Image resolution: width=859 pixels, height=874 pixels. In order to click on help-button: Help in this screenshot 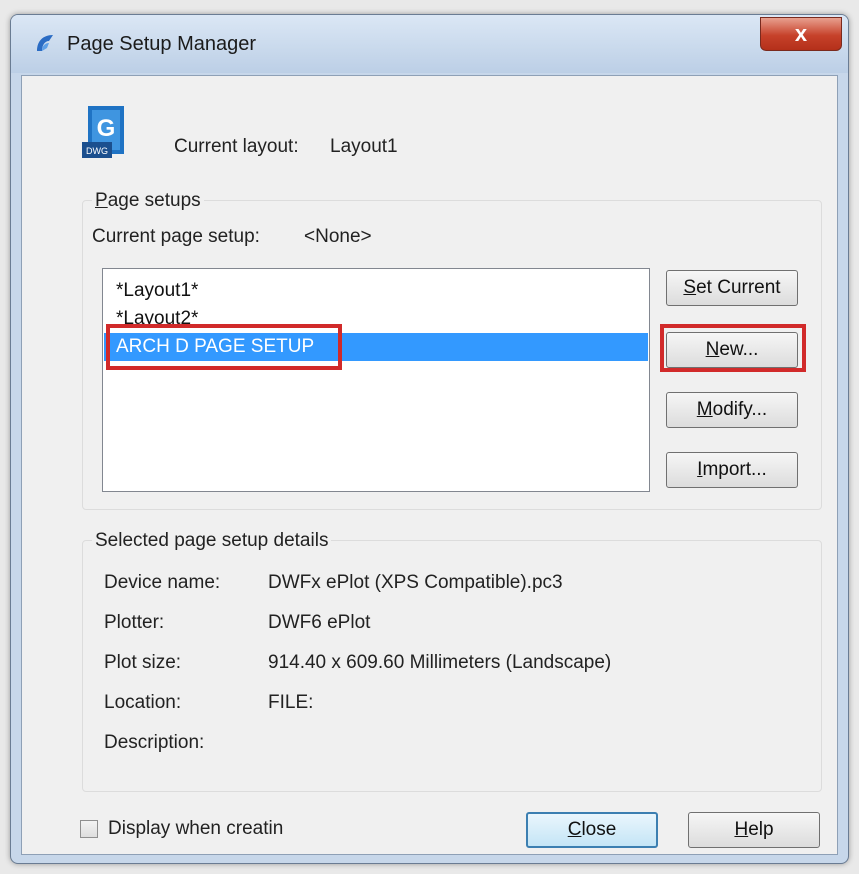, I will do `click(754, 830)`.